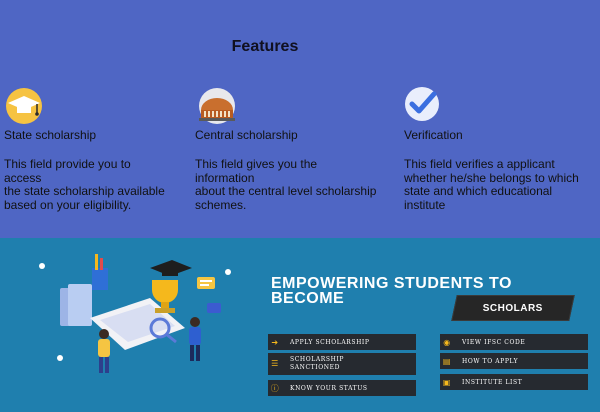 This screenshot has width=600, height=412. I want to click on feature-desc-line: about the central level scholarship, so click(286, 191).